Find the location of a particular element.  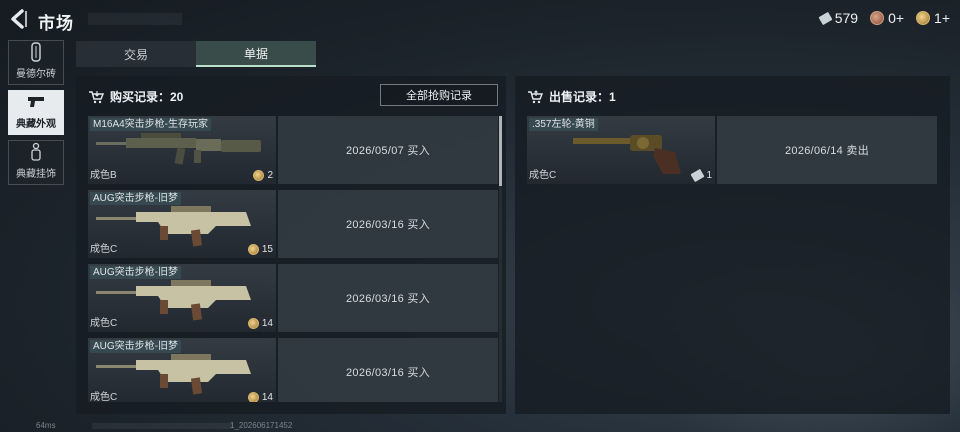

cart-sell-icon is located at coordinates (535, 96).